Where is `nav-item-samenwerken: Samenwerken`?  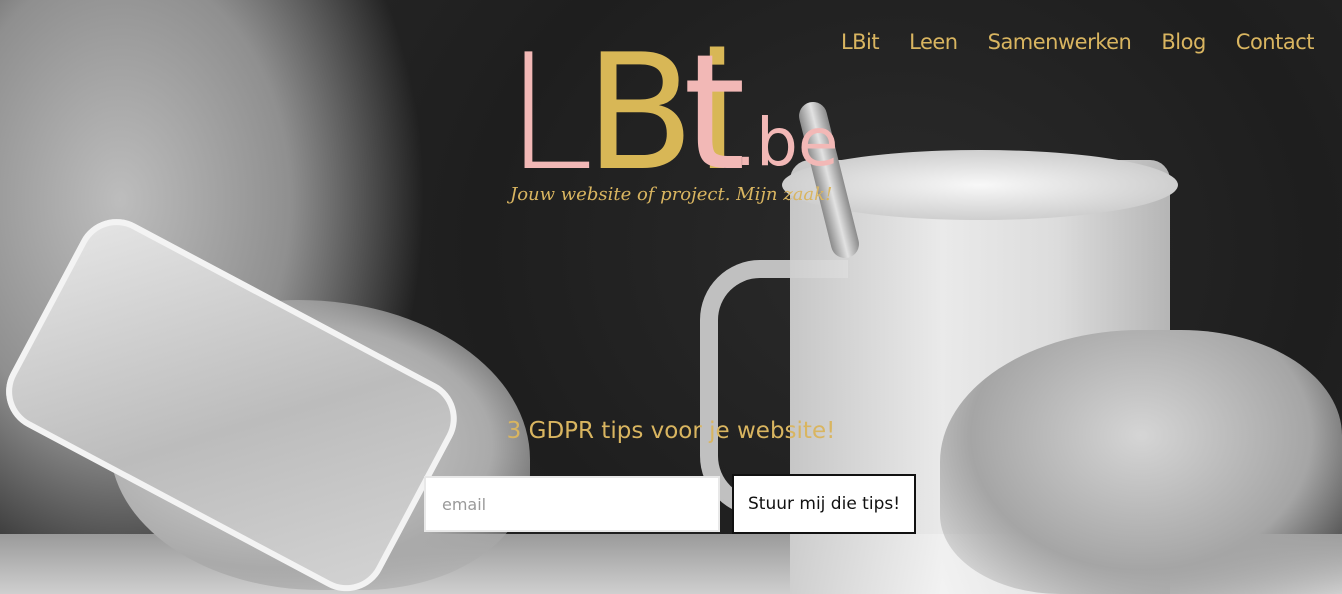 nav-item-samenwerken: Samenwerken is located at coordinates (1060, 42).